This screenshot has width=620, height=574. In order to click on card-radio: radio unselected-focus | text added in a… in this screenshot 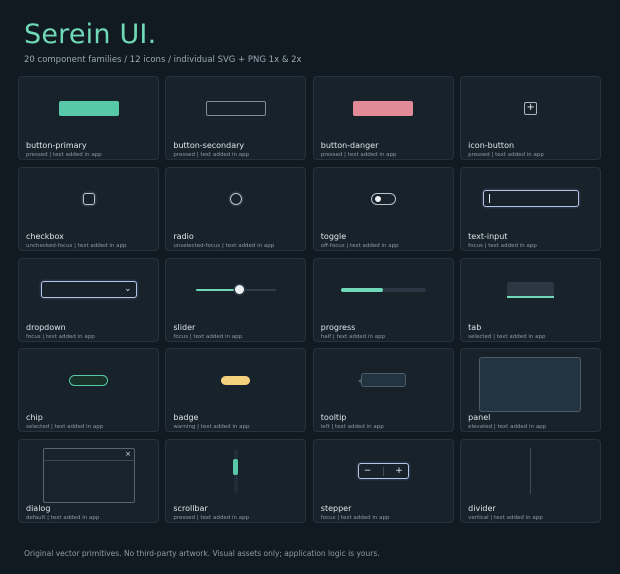, I will do `click(236, 208)`.